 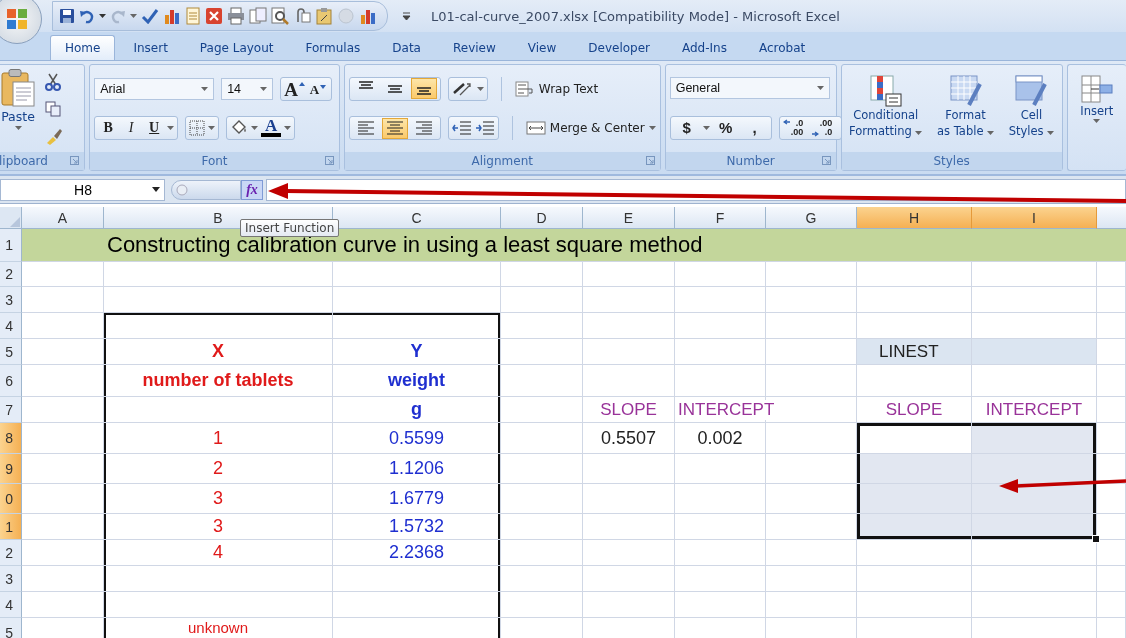 I want to click on grid-cell: 1.1206, so click(x=417, y=469).